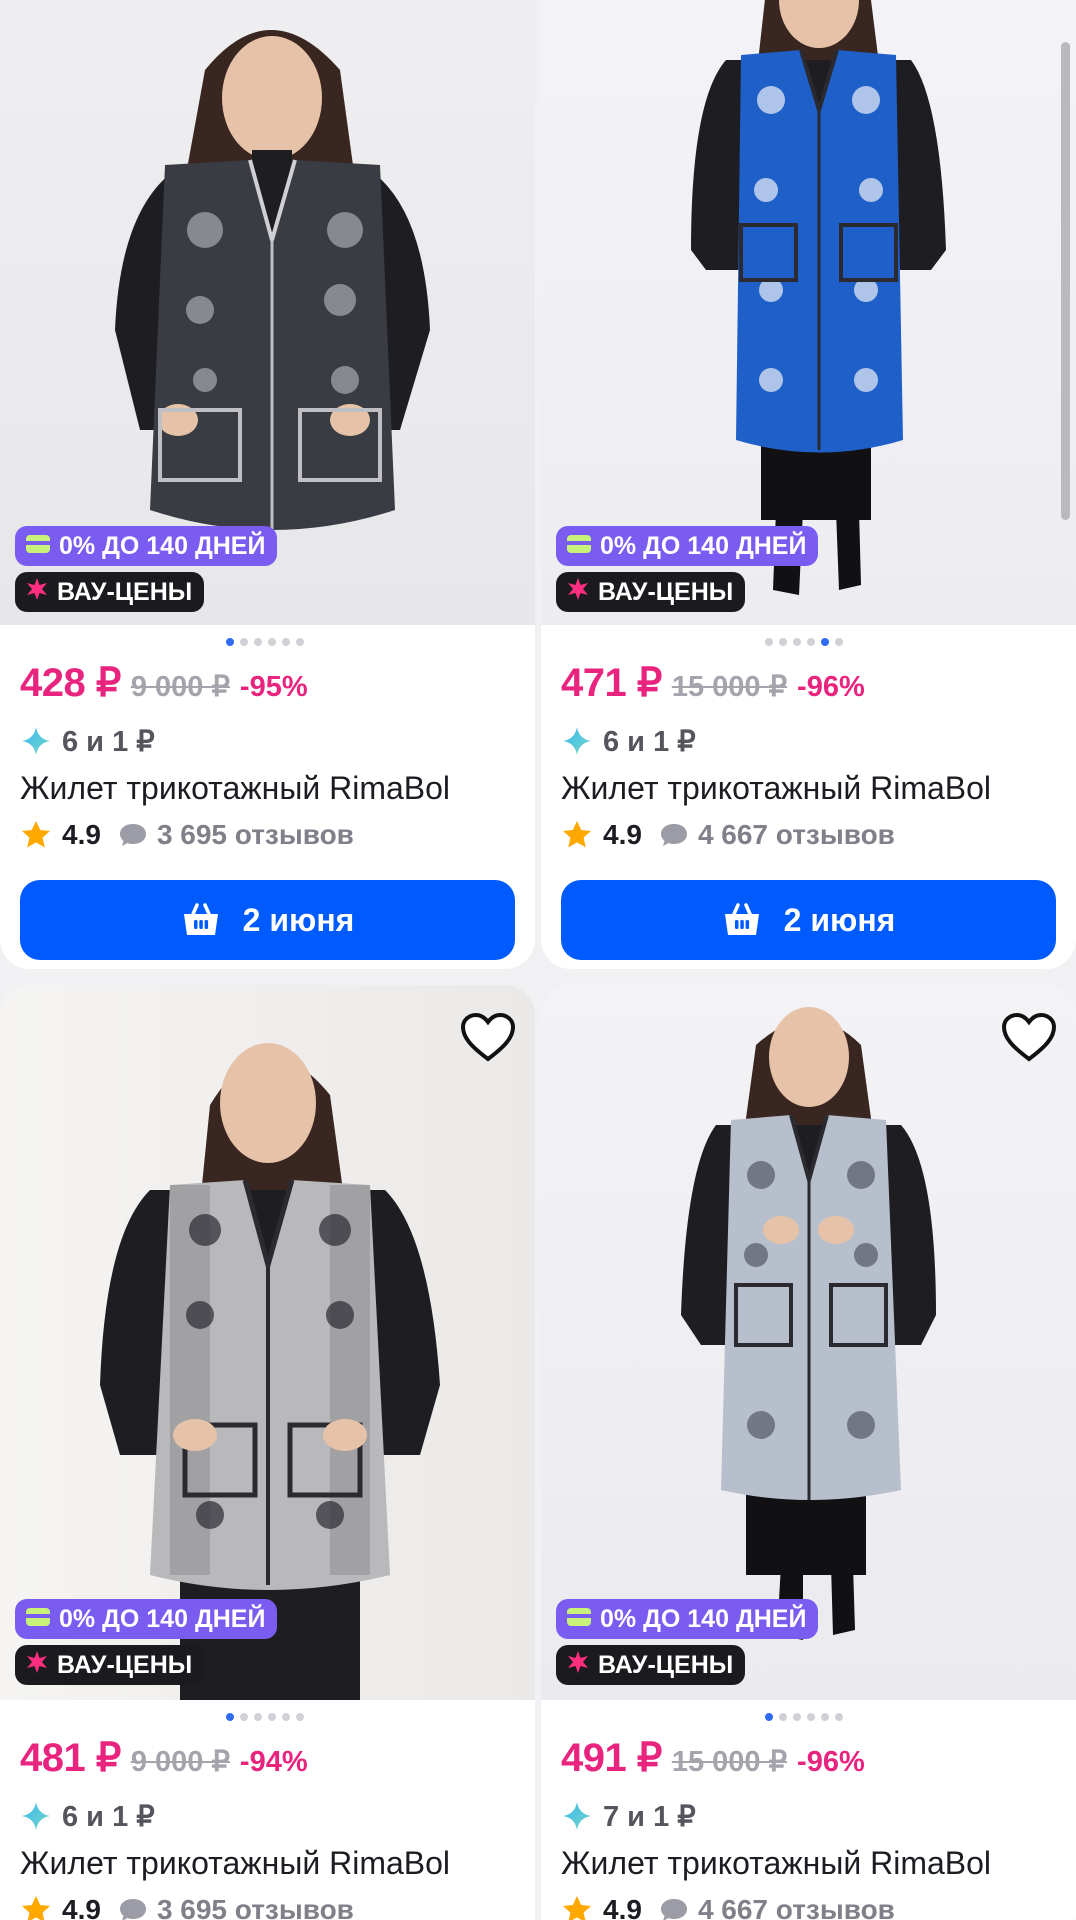 The image size is (1076, 1920). Describe the element at coordinates (611, 1758) in the screenshot. I see `current-price: 491 ₽` at that location.